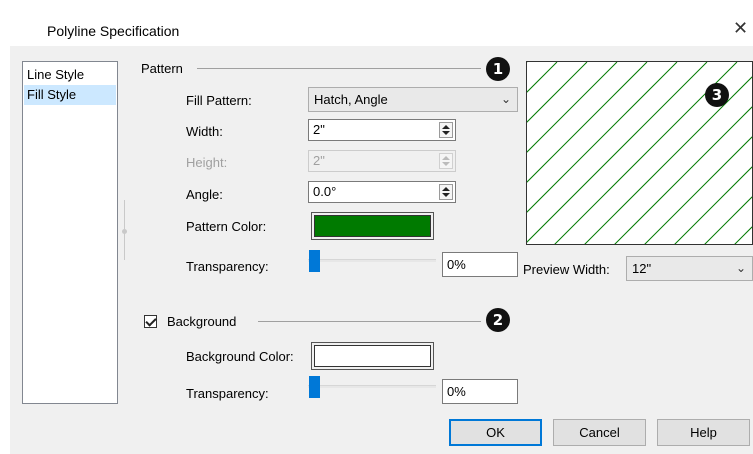 This screenshot has width=753, height=454. Describe the element at coordinates (382, 130) in the screenshot. I see `width-spinner: 2"` at that location.